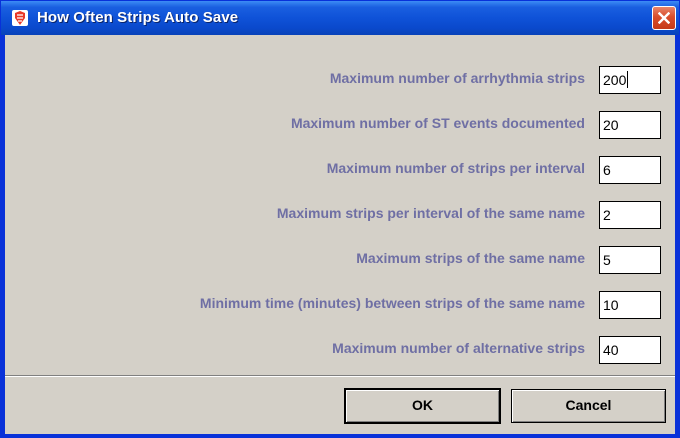  What do you see at coordinates (20, 18) in the screenshot?
I see `java-app-icon` at bounding box center [20, 18].